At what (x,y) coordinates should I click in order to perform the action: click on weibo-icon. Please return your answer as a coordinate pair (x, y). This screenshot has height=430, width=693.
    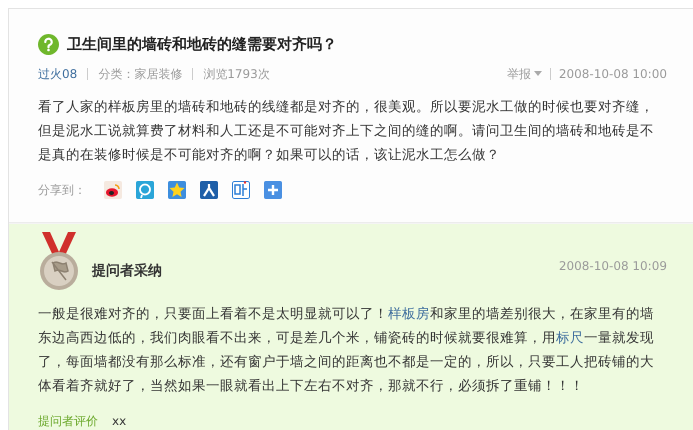
    Looking at the image, I should click on (113, 189).